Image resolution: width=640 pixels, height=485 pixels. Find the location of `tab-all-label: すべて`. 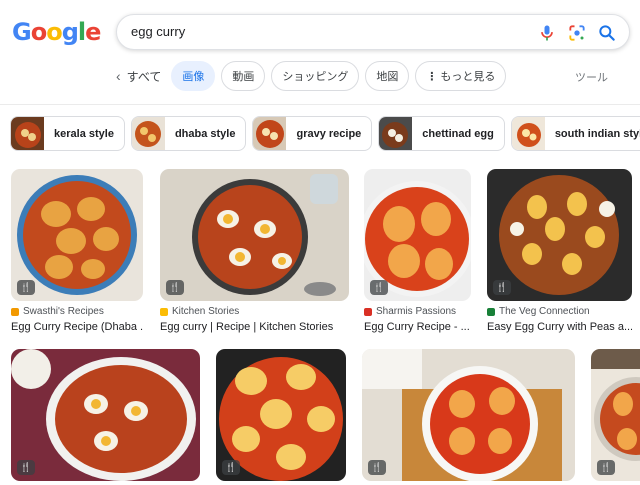

tab-all-label: すべて is located at coordinates (144, 76).